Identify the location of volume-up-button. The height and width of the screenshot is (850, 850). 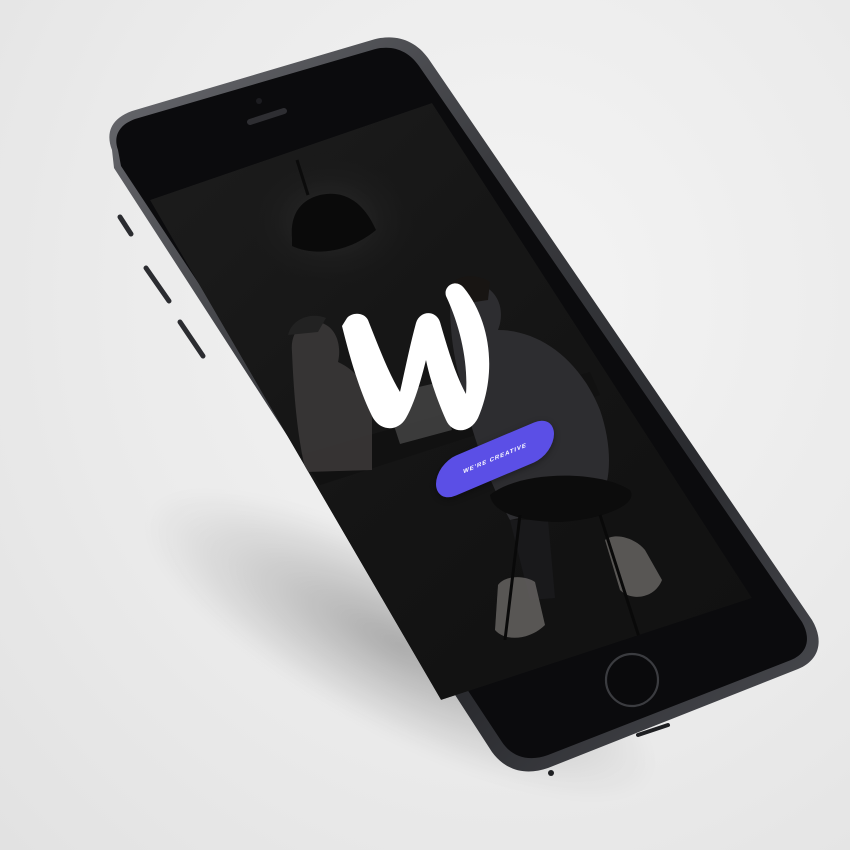
(125, 225).